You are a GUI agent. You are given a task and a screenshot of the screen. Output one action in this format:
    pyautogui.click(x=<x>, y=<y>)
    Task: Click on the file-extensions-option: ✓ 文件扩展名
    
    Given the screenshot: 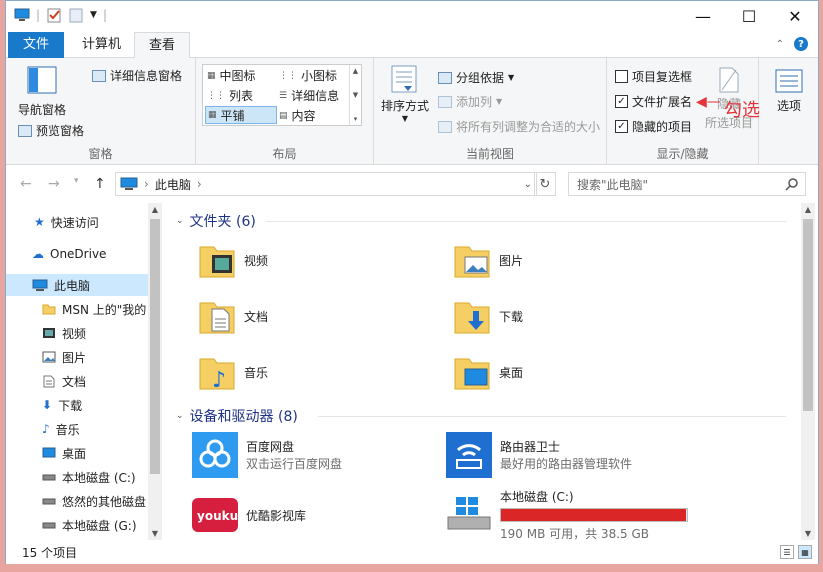 What is the action you would take?
    pyautogui.click(x=653, y=101)
    